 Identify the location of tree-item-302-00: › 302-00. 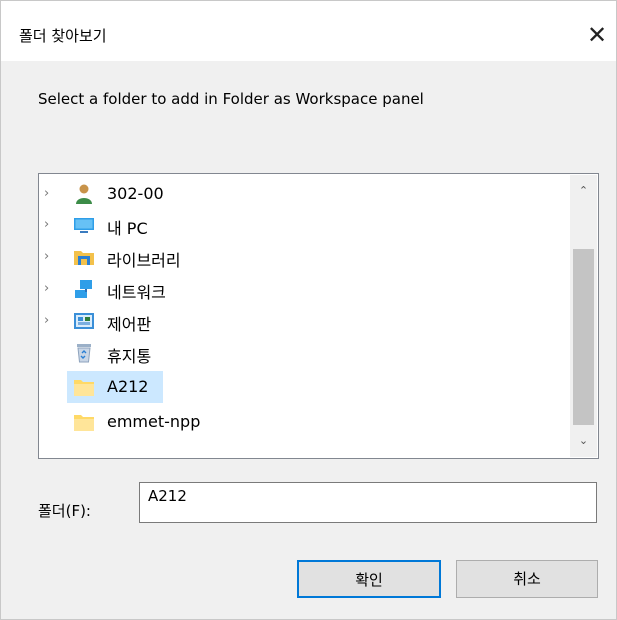
(303, 194).